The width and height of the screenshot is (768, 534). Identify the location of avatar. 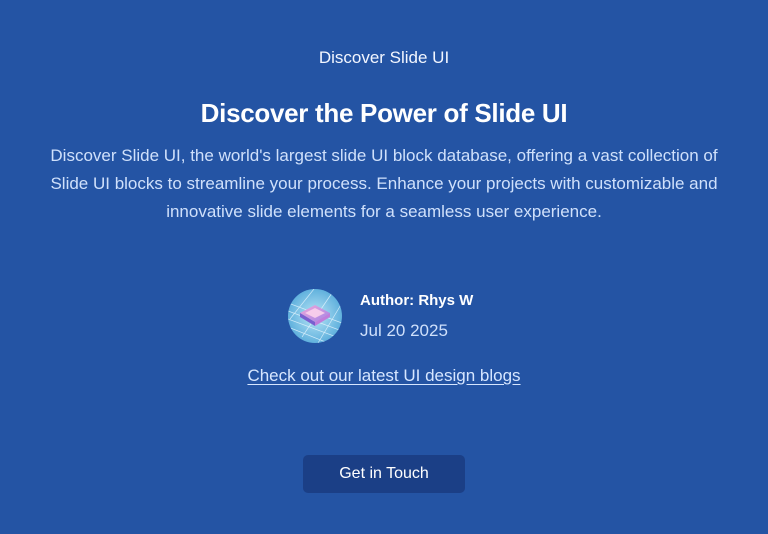
(315, 316).